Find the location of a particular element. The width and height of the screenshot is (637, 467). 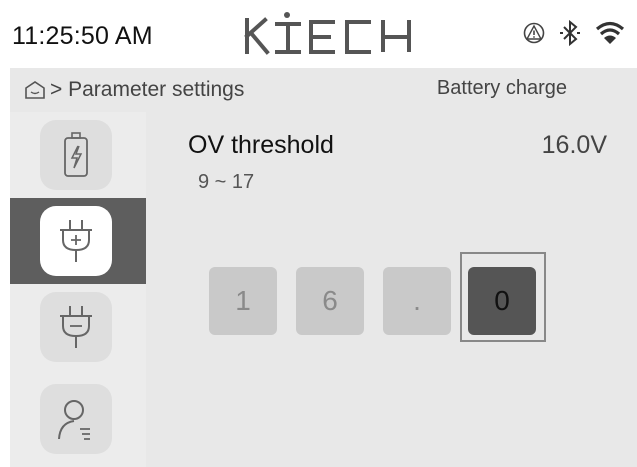

plug-minus-icon is located at coordinates (76, 327).